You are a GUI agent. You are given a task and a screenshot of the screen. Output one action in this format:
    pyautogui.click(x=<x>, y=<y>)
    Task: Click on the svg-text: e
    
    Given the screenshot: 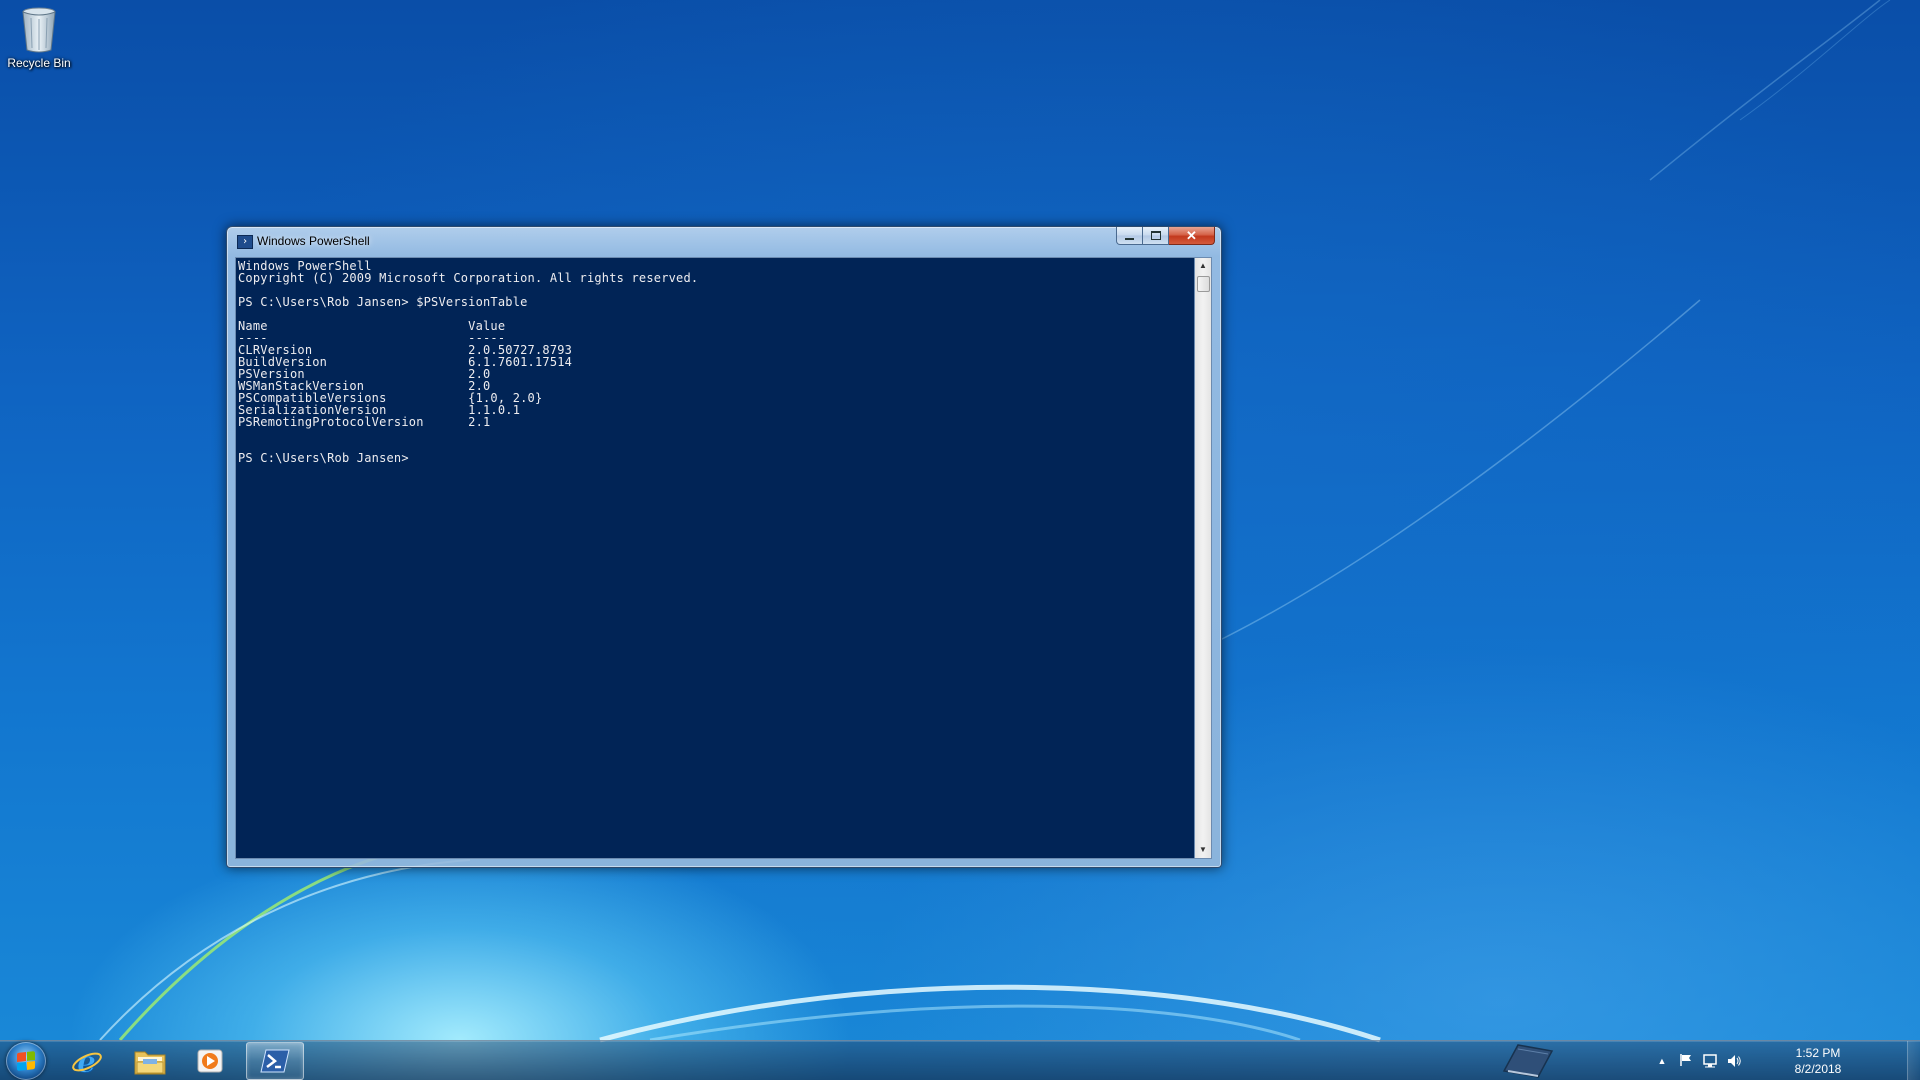 What is the action you would take?
    pyautogui.click(x=86, y=1061)
    